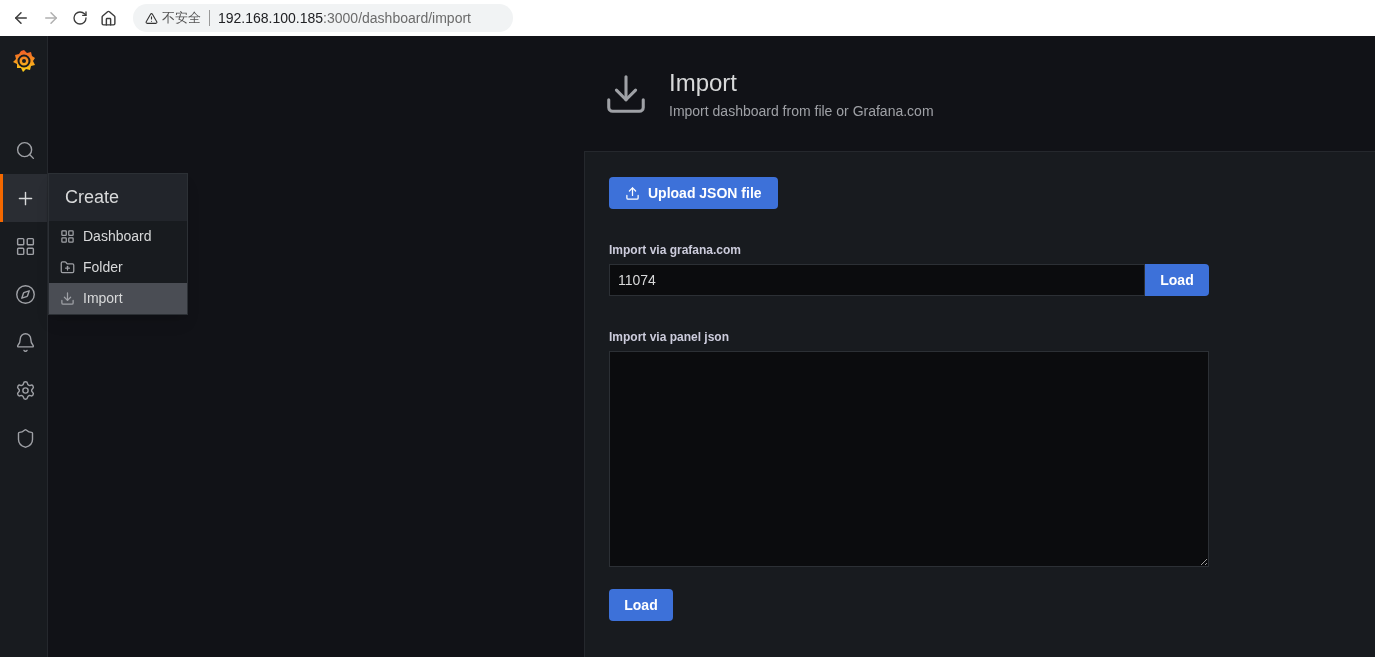  I want to click on url-path: :3000/dashboard/import, so click(397, 17).